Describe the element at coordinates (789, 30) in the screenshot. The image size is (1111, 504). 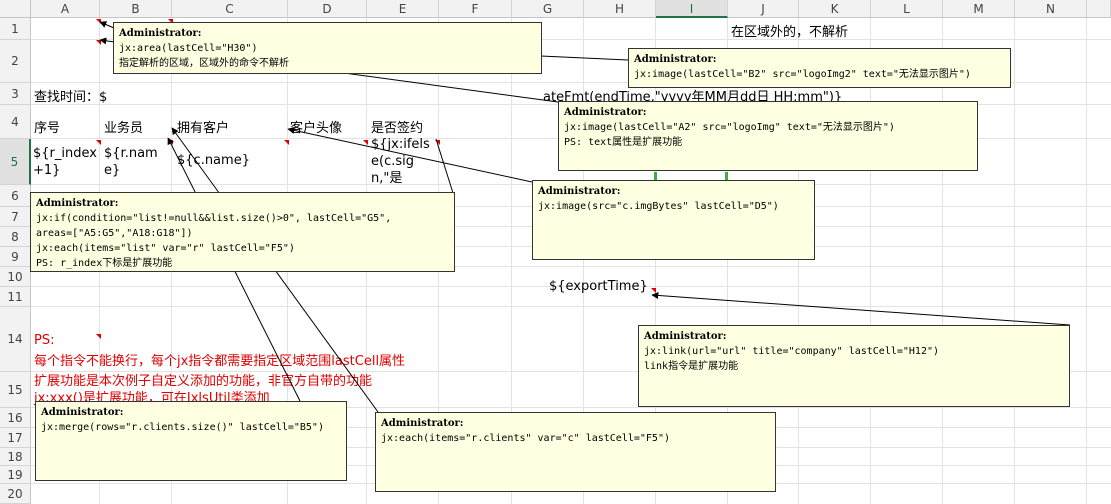
I see `cell-j1: 在区域外的，不解析` at that location.